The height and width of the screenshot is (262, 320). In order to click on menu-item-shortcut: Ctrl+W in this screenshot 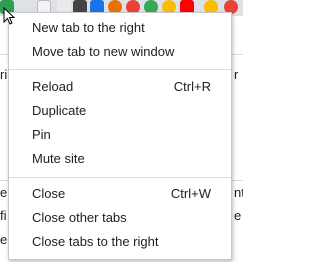, I will do `click(190, 193)`.